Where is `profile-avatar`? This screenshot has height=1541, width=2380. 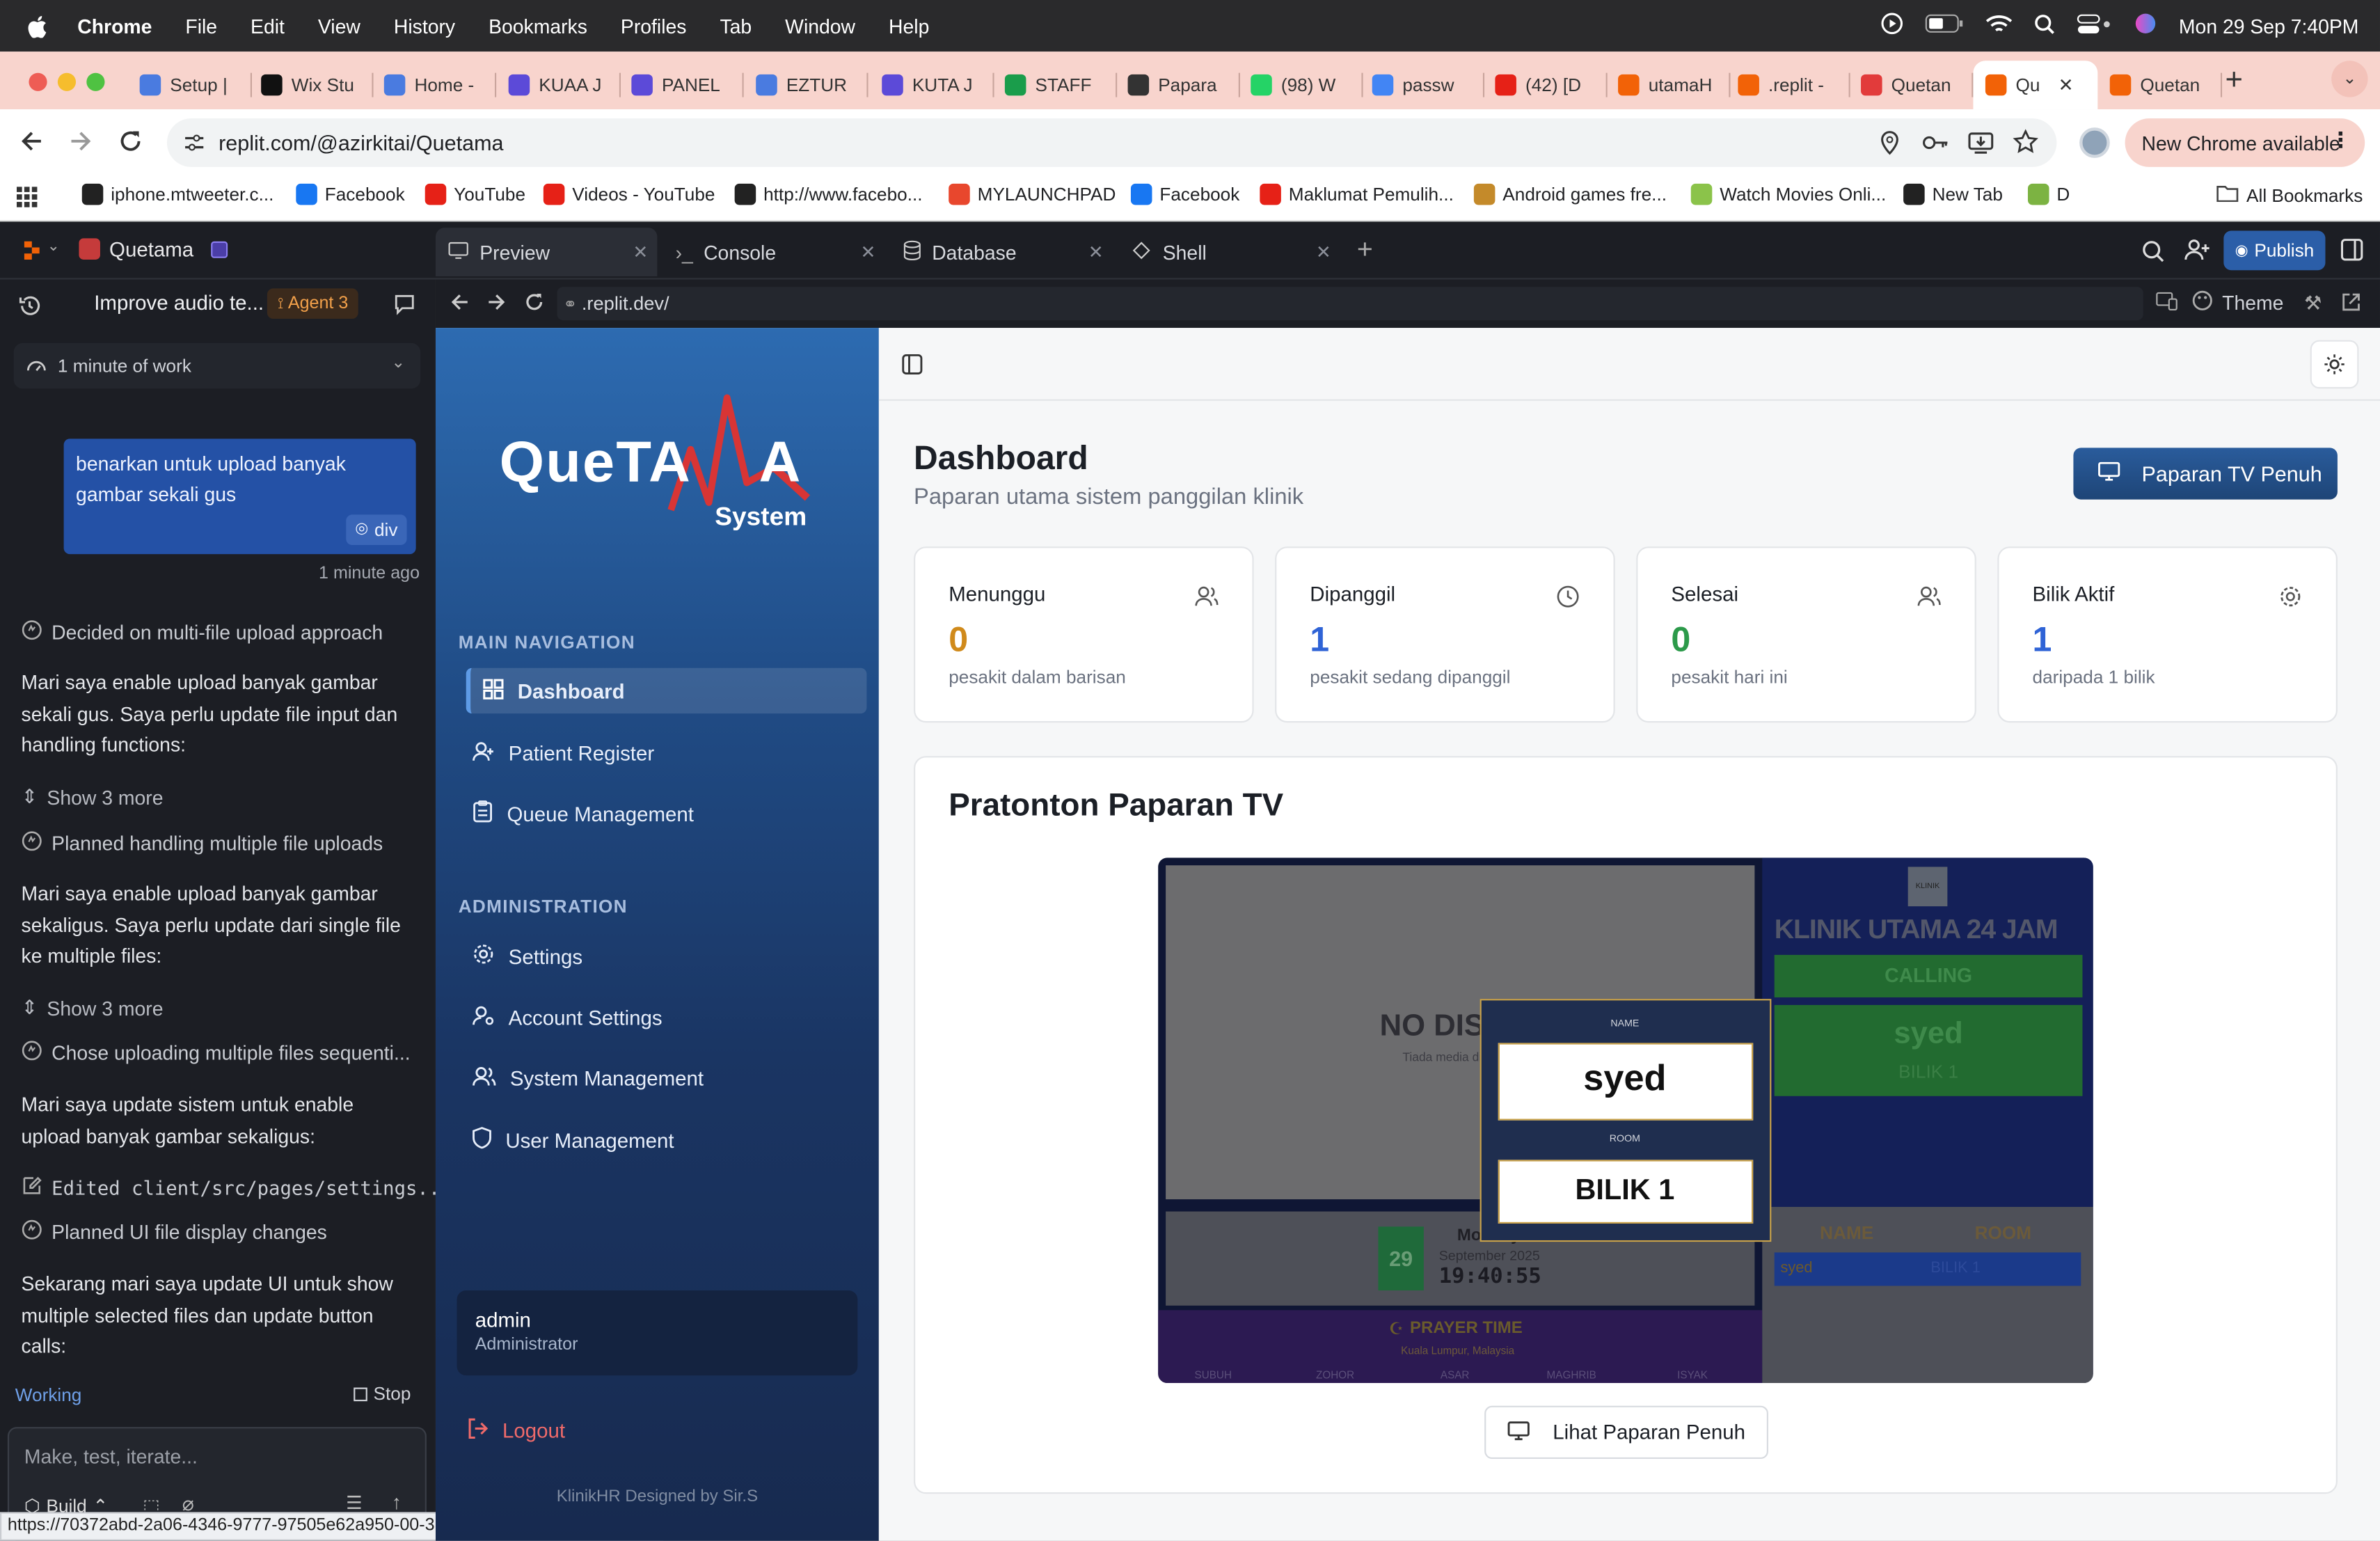
profile-avatar is located at coordinates (2094, 142).